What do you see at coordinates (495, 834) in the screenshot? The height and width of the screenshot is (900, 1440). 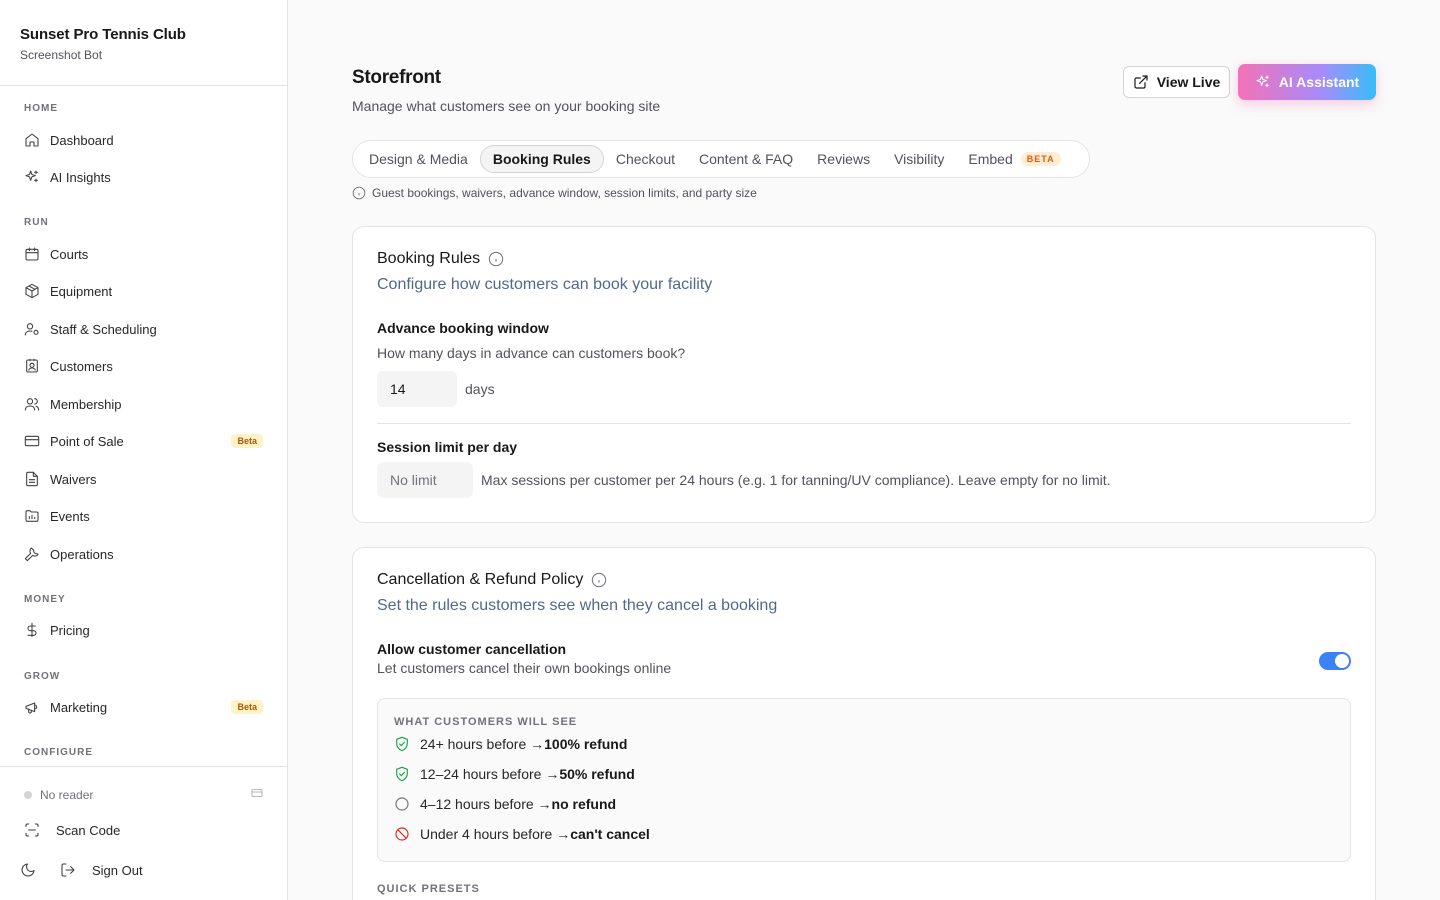 I see `rule-when: Under 4 hours before →` at bounding box center [495, 834].